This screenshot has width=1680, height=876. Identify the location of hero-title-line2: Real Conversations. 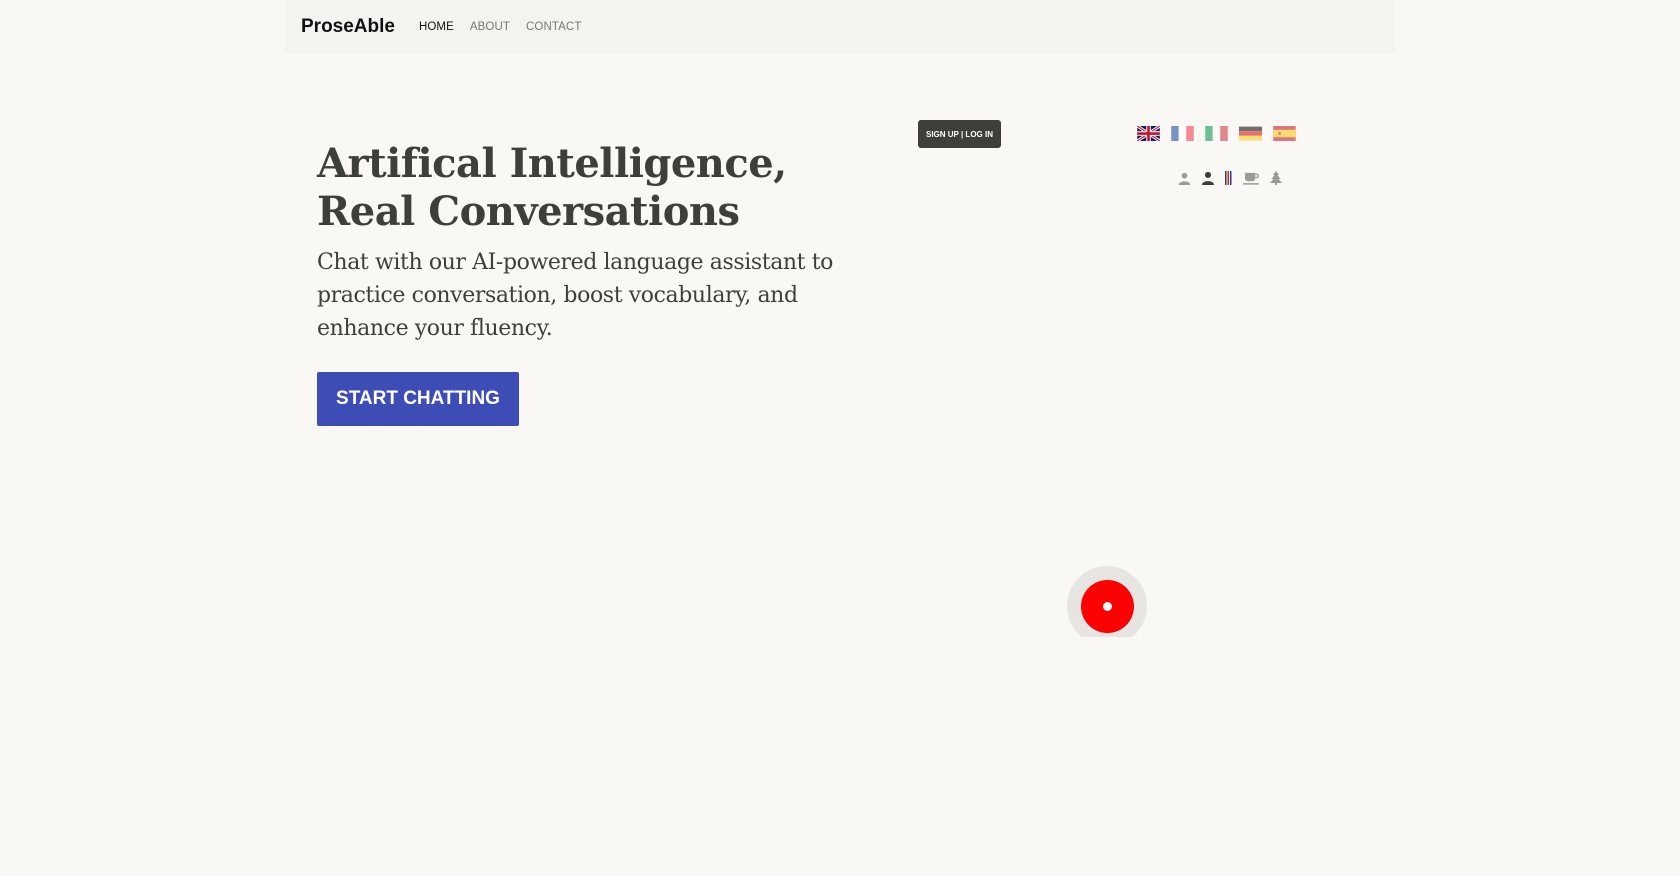
(528, 211).